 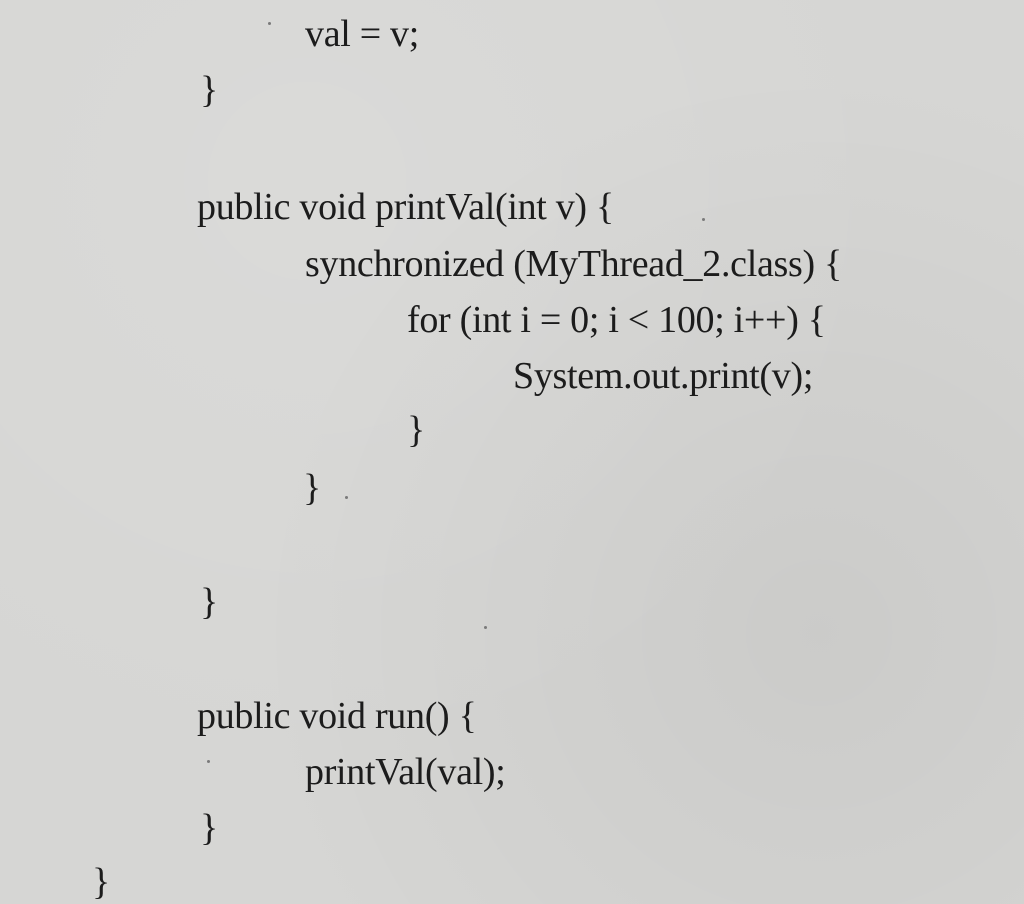 I want to click on code-line: val = v;, so click(x=362, y=34).